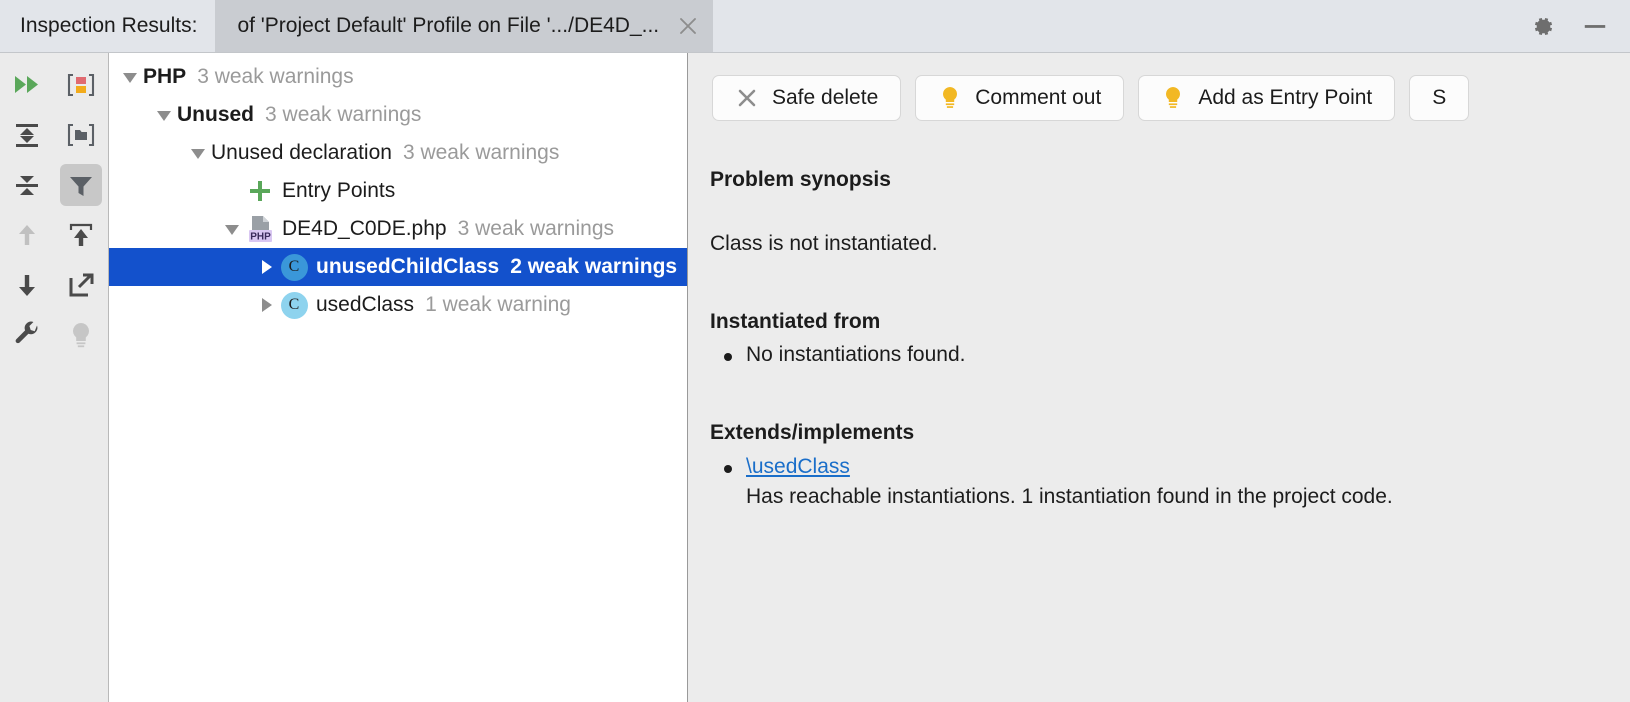 Image resolution: width=1630 pixels, height=702 pixels. I want to click on export-icon, so click(81, 235).